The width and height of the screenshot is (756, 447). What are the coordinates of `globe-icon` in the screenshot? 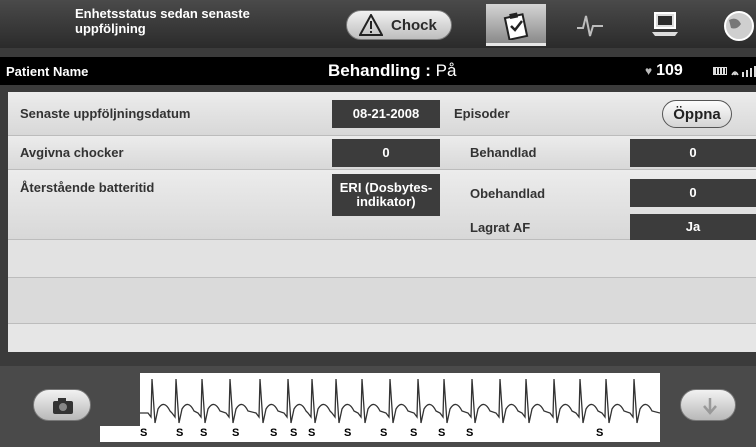 It's located at (739, 26).